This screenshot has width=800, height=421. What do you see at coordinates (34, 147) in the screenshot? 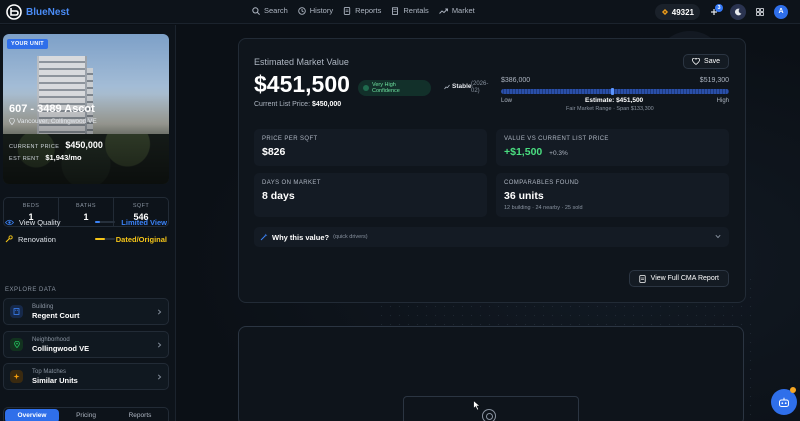
I see `current-price-label: CURRENT PRICE` at bounding box center [34, 147].